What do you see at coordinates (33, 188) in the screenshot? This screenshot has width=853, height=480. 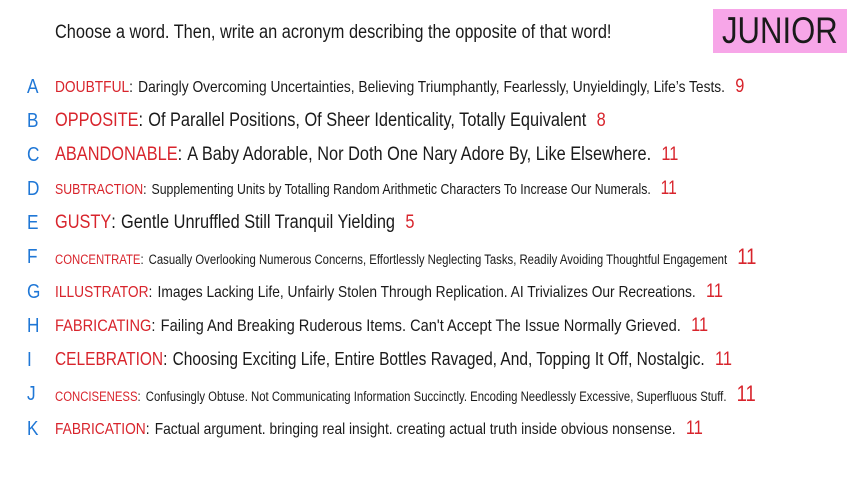 I see `item-letter: D` at bounding box center [33, 188].